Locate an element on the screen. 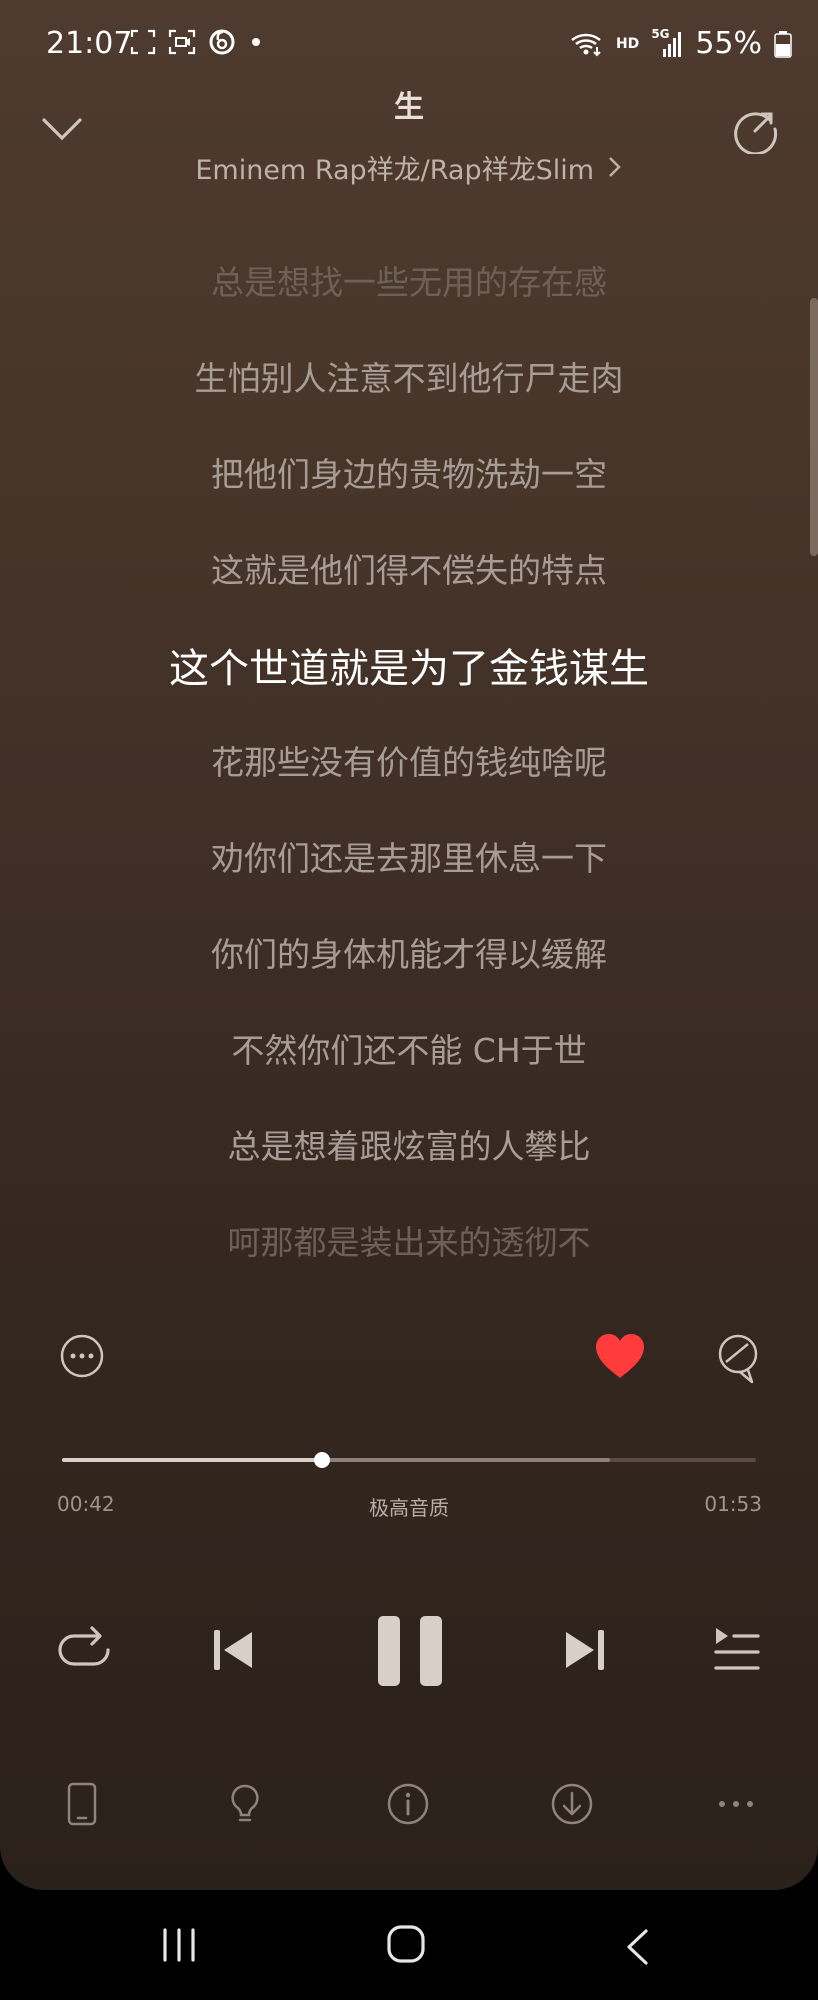  more-dots-icon is located at coordinates (736, 1804).